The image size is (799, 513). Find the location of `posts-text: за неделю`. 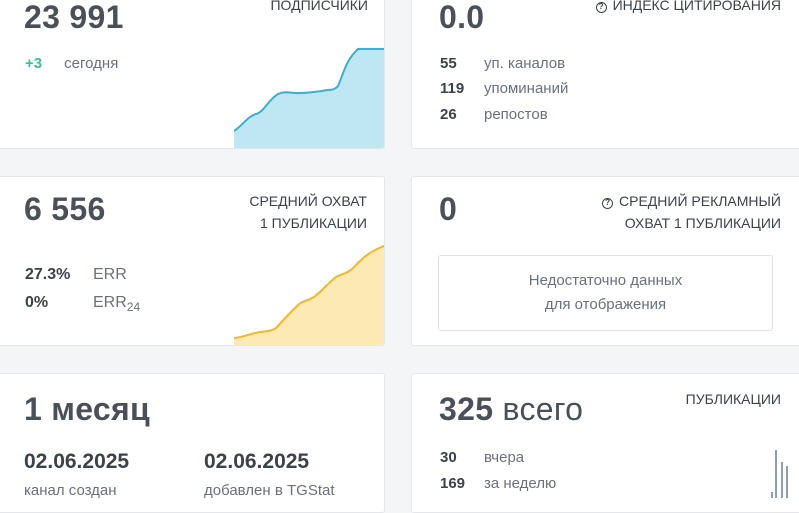

posts-text: за неделю is located at coordinates (520, 483).